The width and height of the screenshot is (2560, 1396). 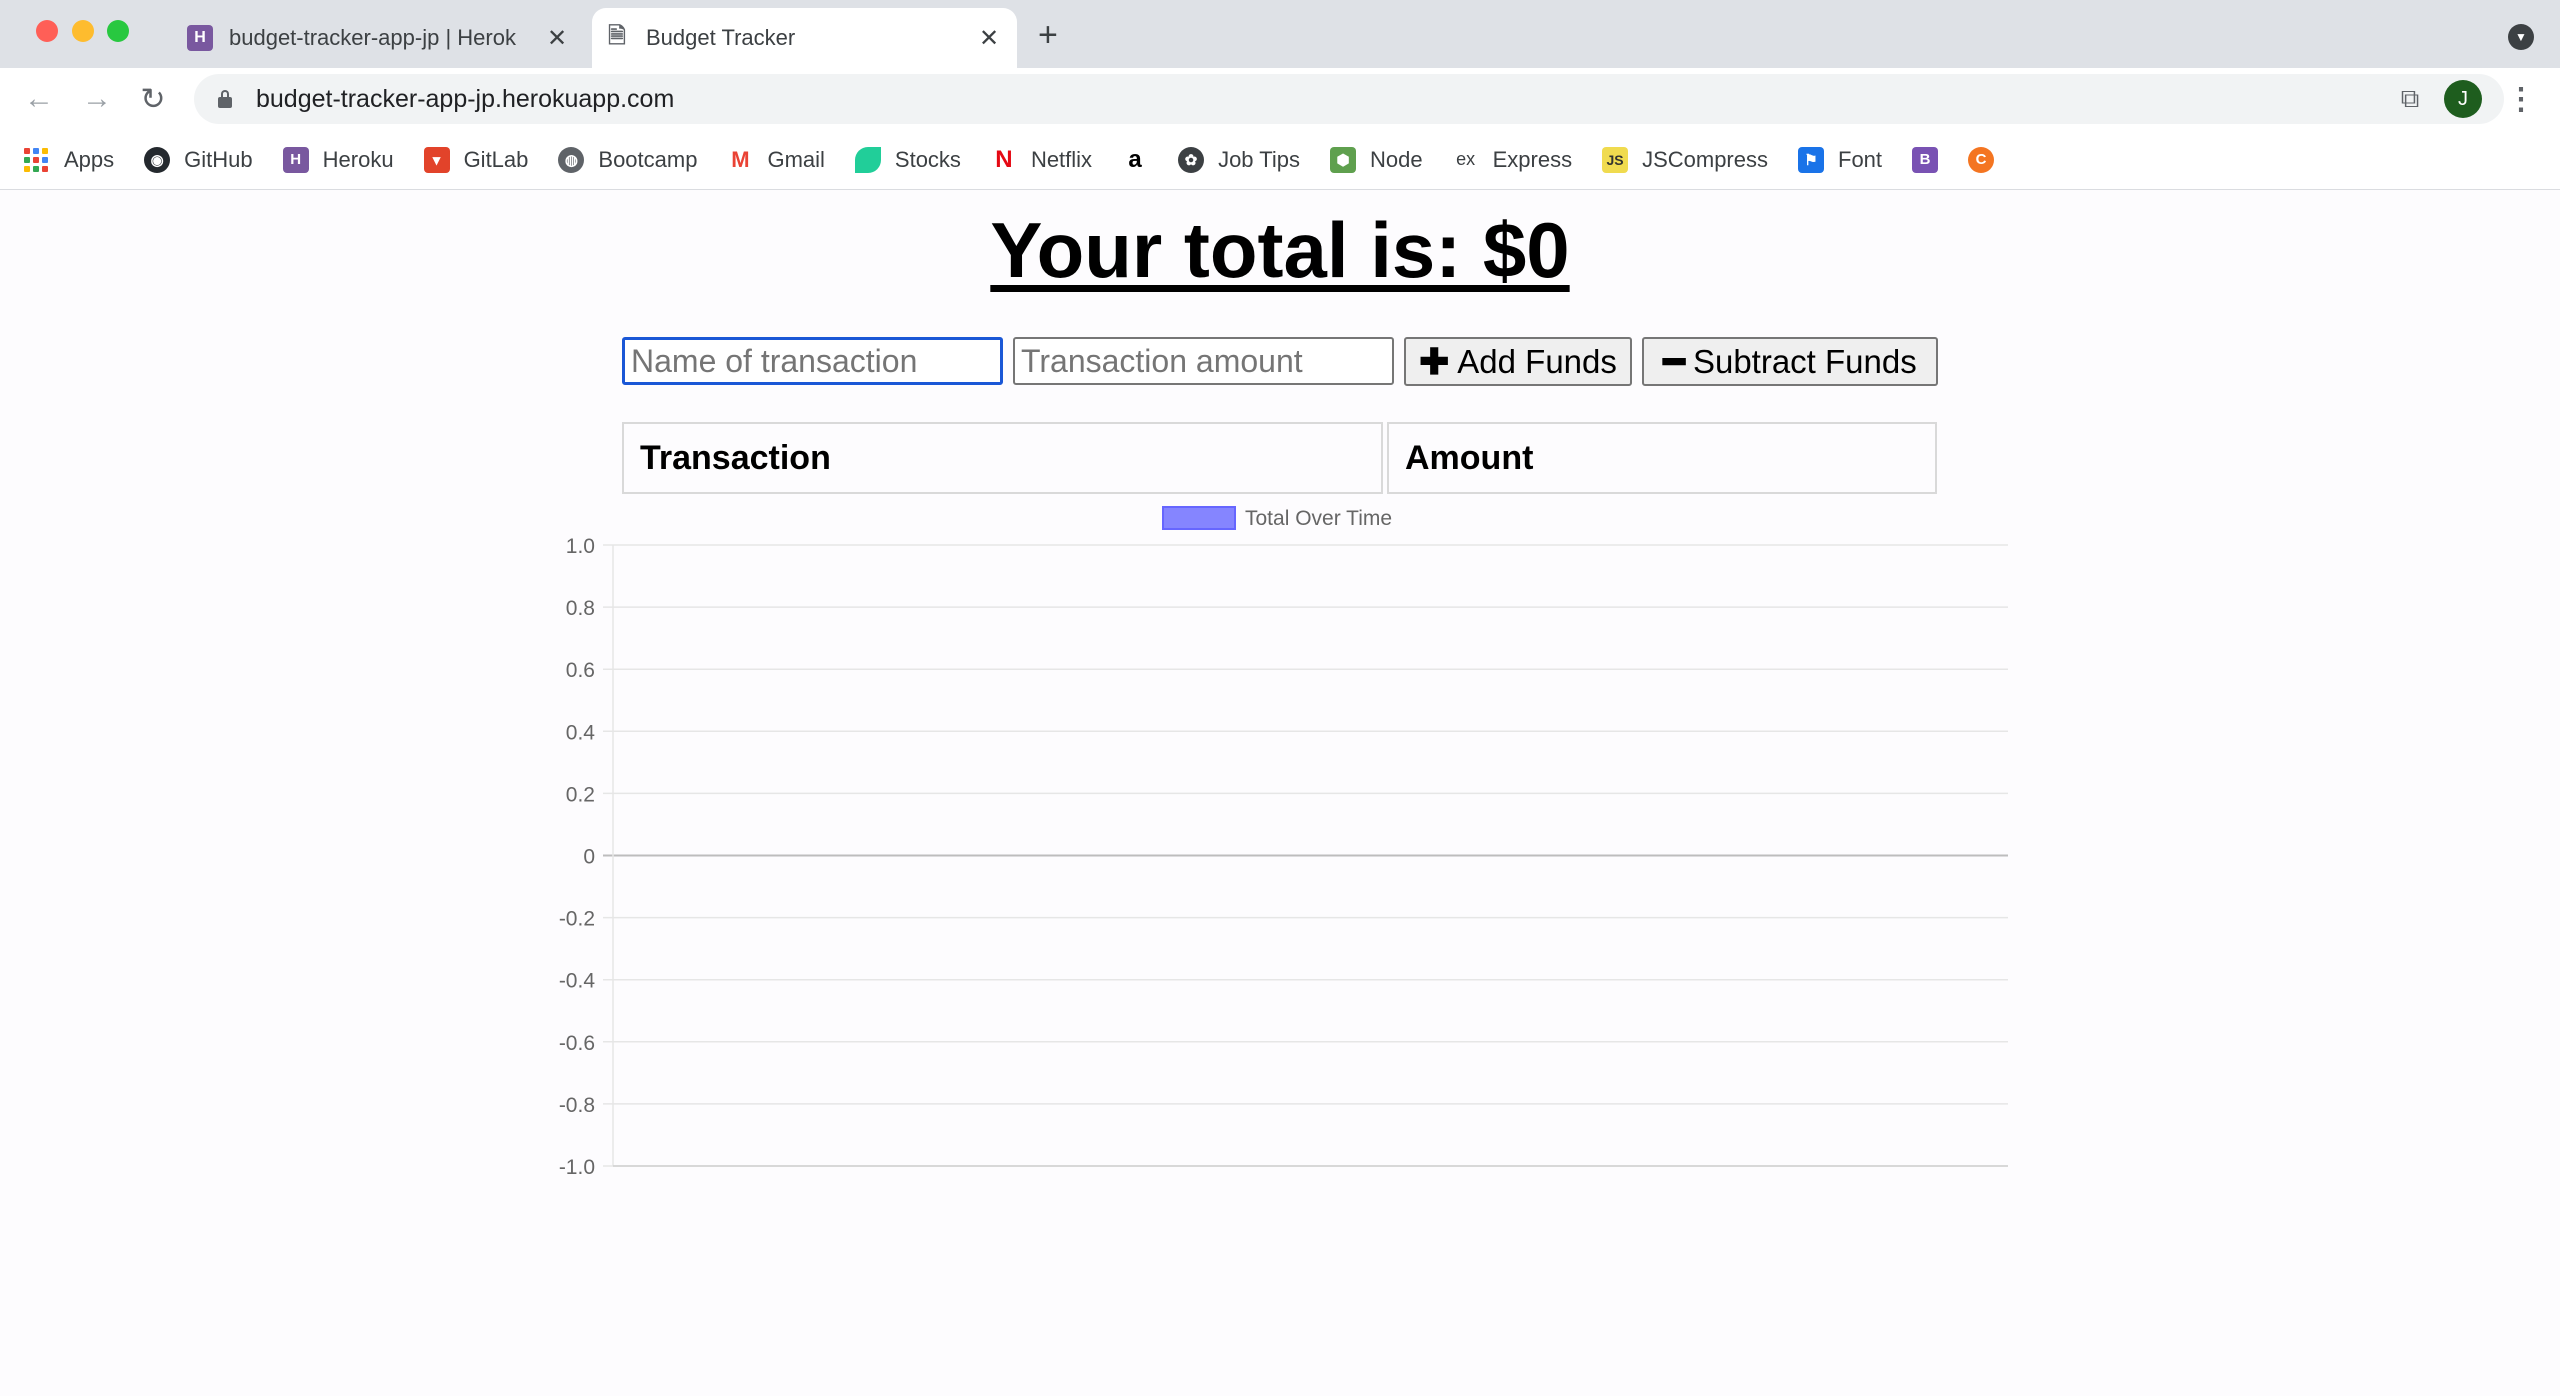 What do you see at coordinates (1203, 361) in the screenshot?
I see `transaction-amount-input` at bounding box center [1203, 361].